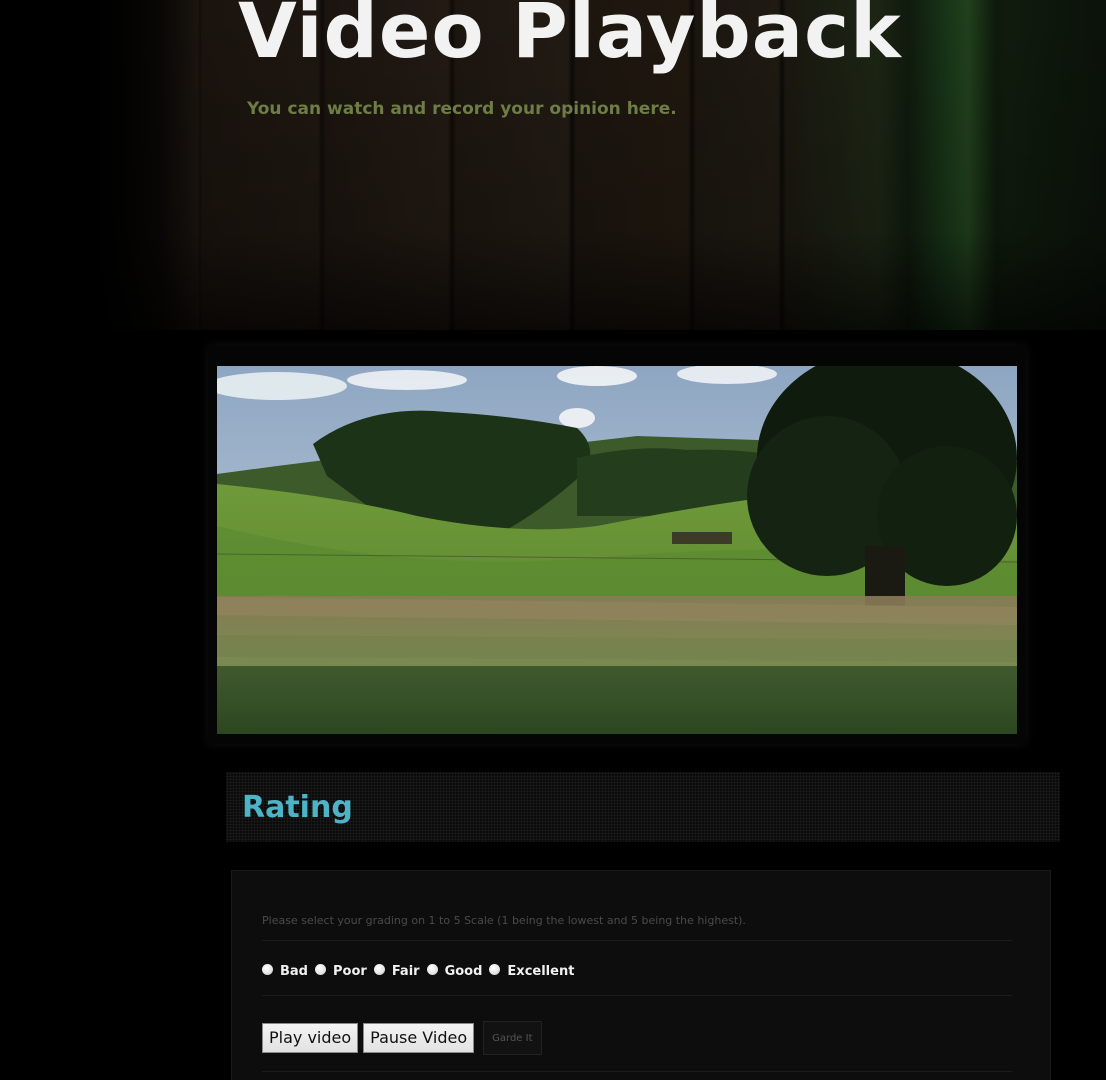 The height and width of the screenshot is (1080, 1106). I want to click on rating-option-good: Good, so click(454, 971).